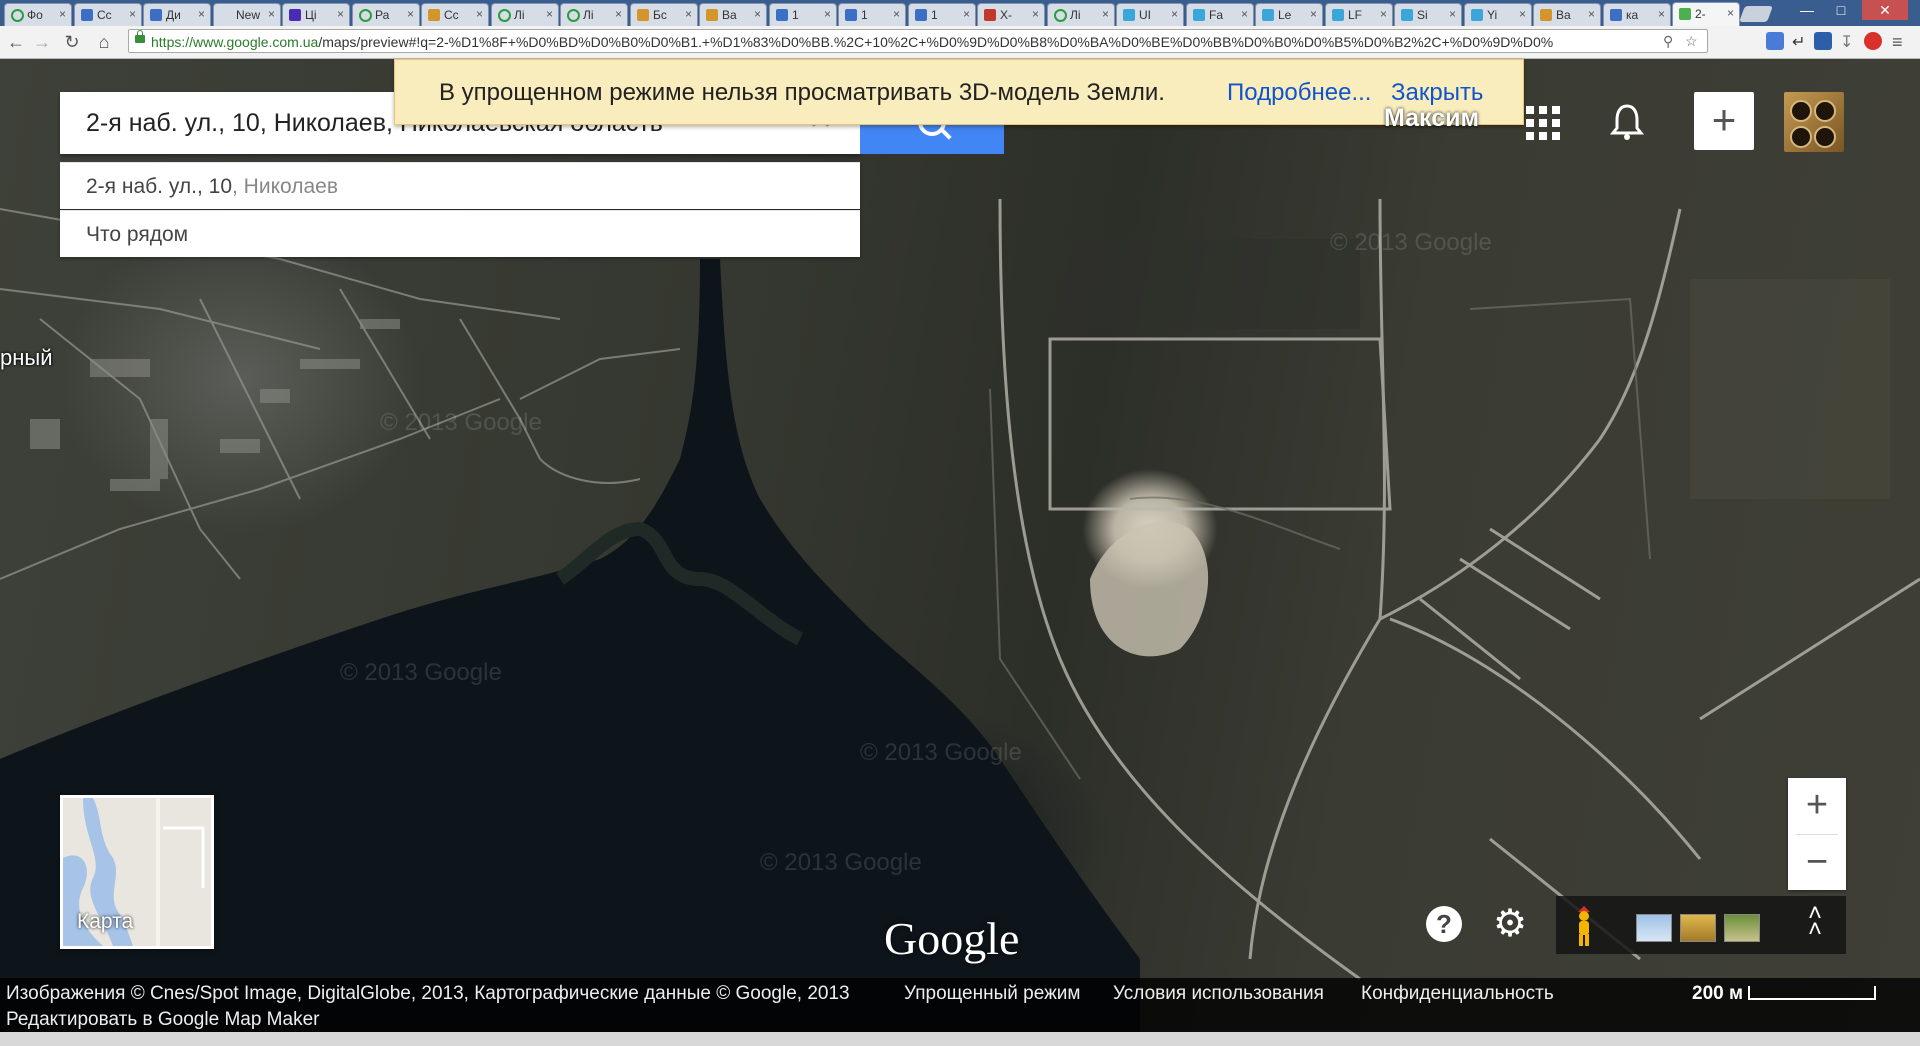  What do you see at coordinates (1841, 10) in the screenshot?
I see `maximize-icon: □` at bounding box center [1841, 10].